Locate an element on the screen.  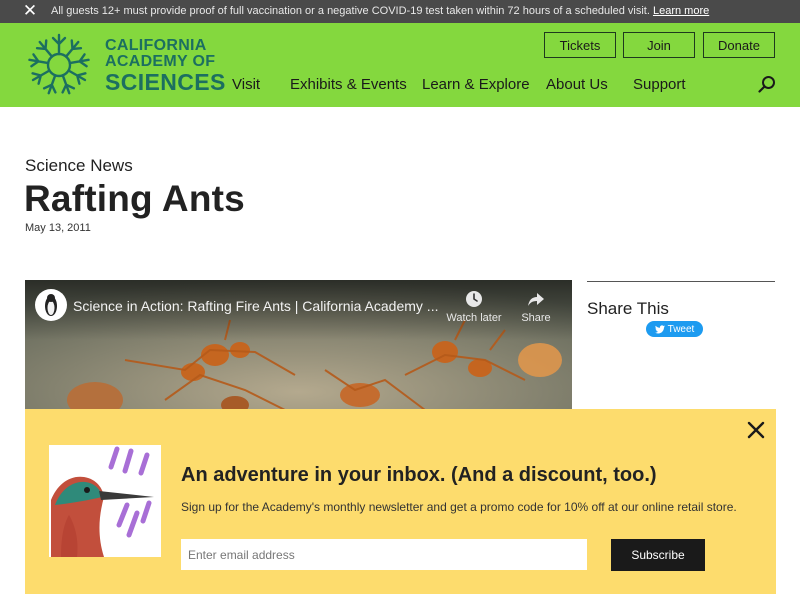
nav-item-learn-explore: Learn & Explore is located at coordinates (476, 84).